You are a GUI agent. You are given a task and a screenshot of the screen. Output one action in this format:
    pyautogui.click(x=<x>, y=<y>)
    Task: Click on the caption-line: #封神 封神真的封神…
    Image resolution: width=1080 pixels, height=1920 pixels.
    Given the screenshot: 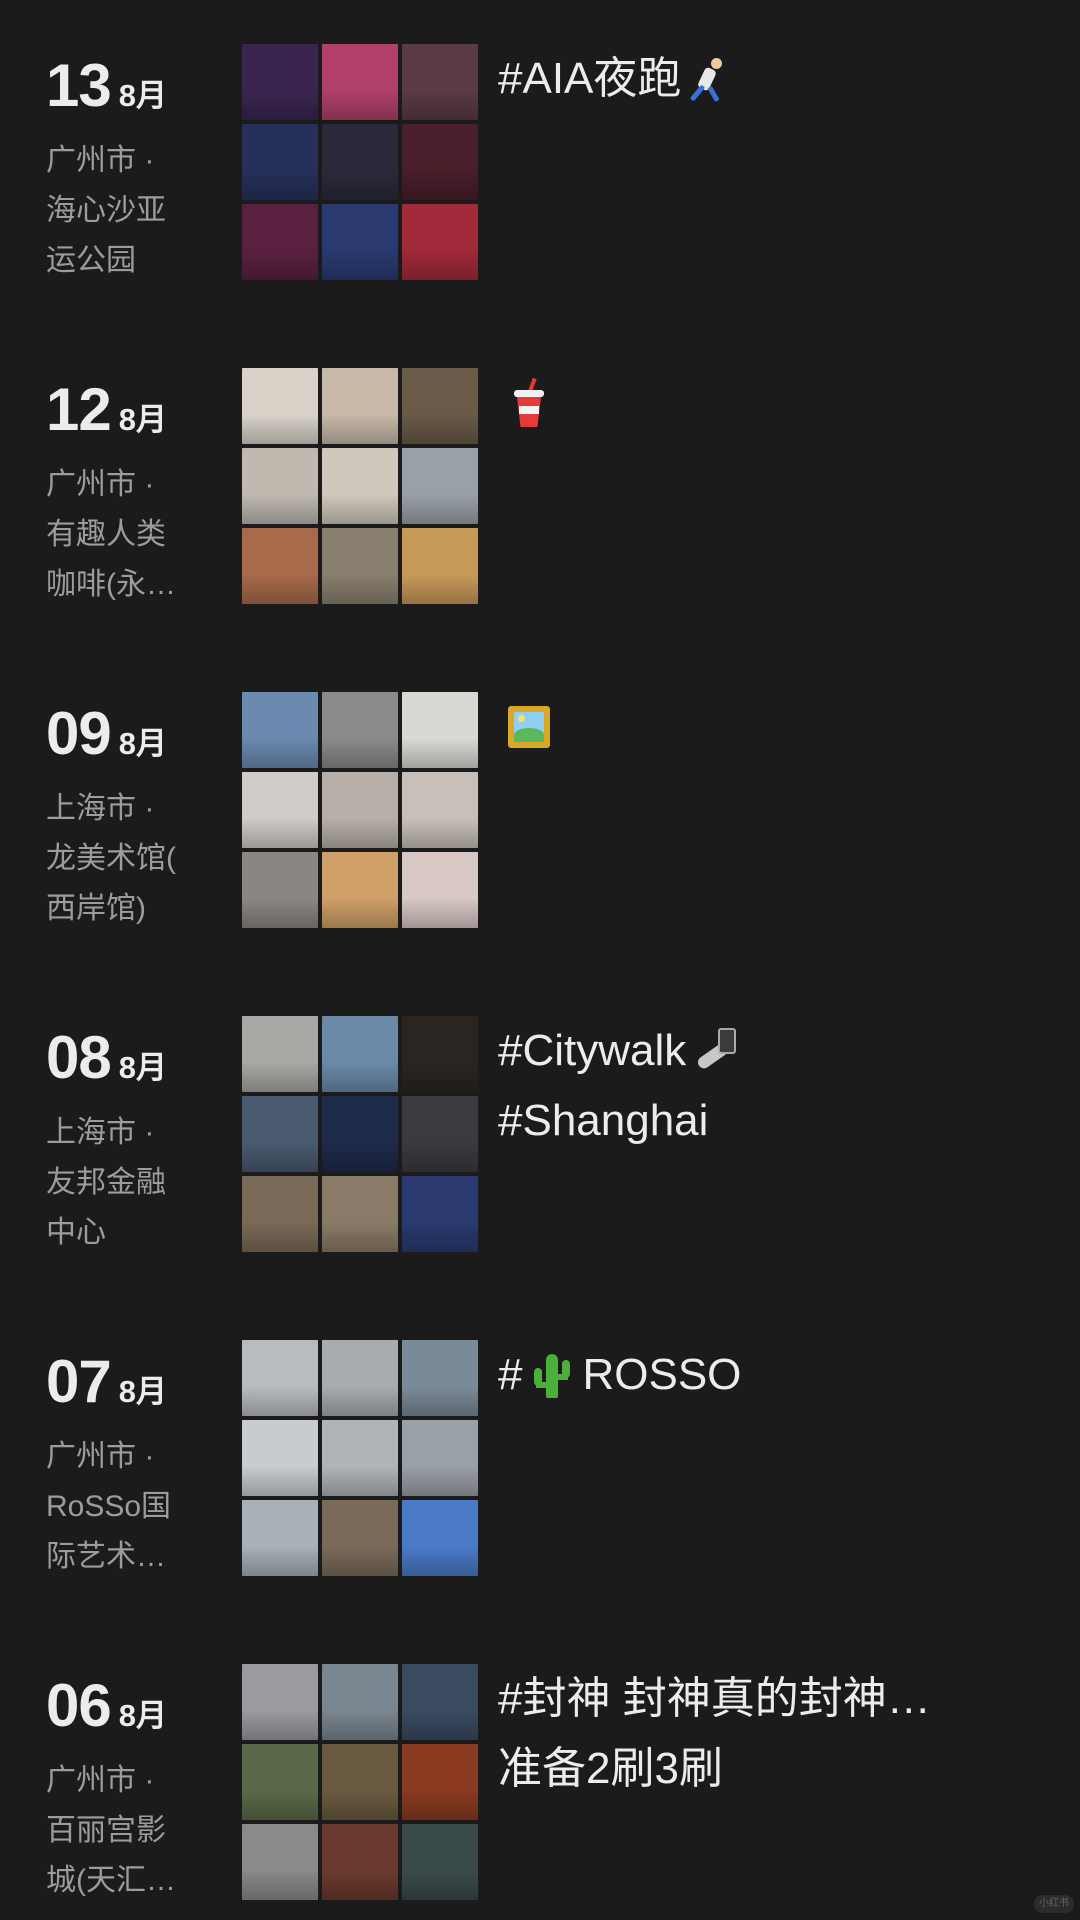 What is the action you would take?
    pyautogui.click(x=778, y=1699)
    